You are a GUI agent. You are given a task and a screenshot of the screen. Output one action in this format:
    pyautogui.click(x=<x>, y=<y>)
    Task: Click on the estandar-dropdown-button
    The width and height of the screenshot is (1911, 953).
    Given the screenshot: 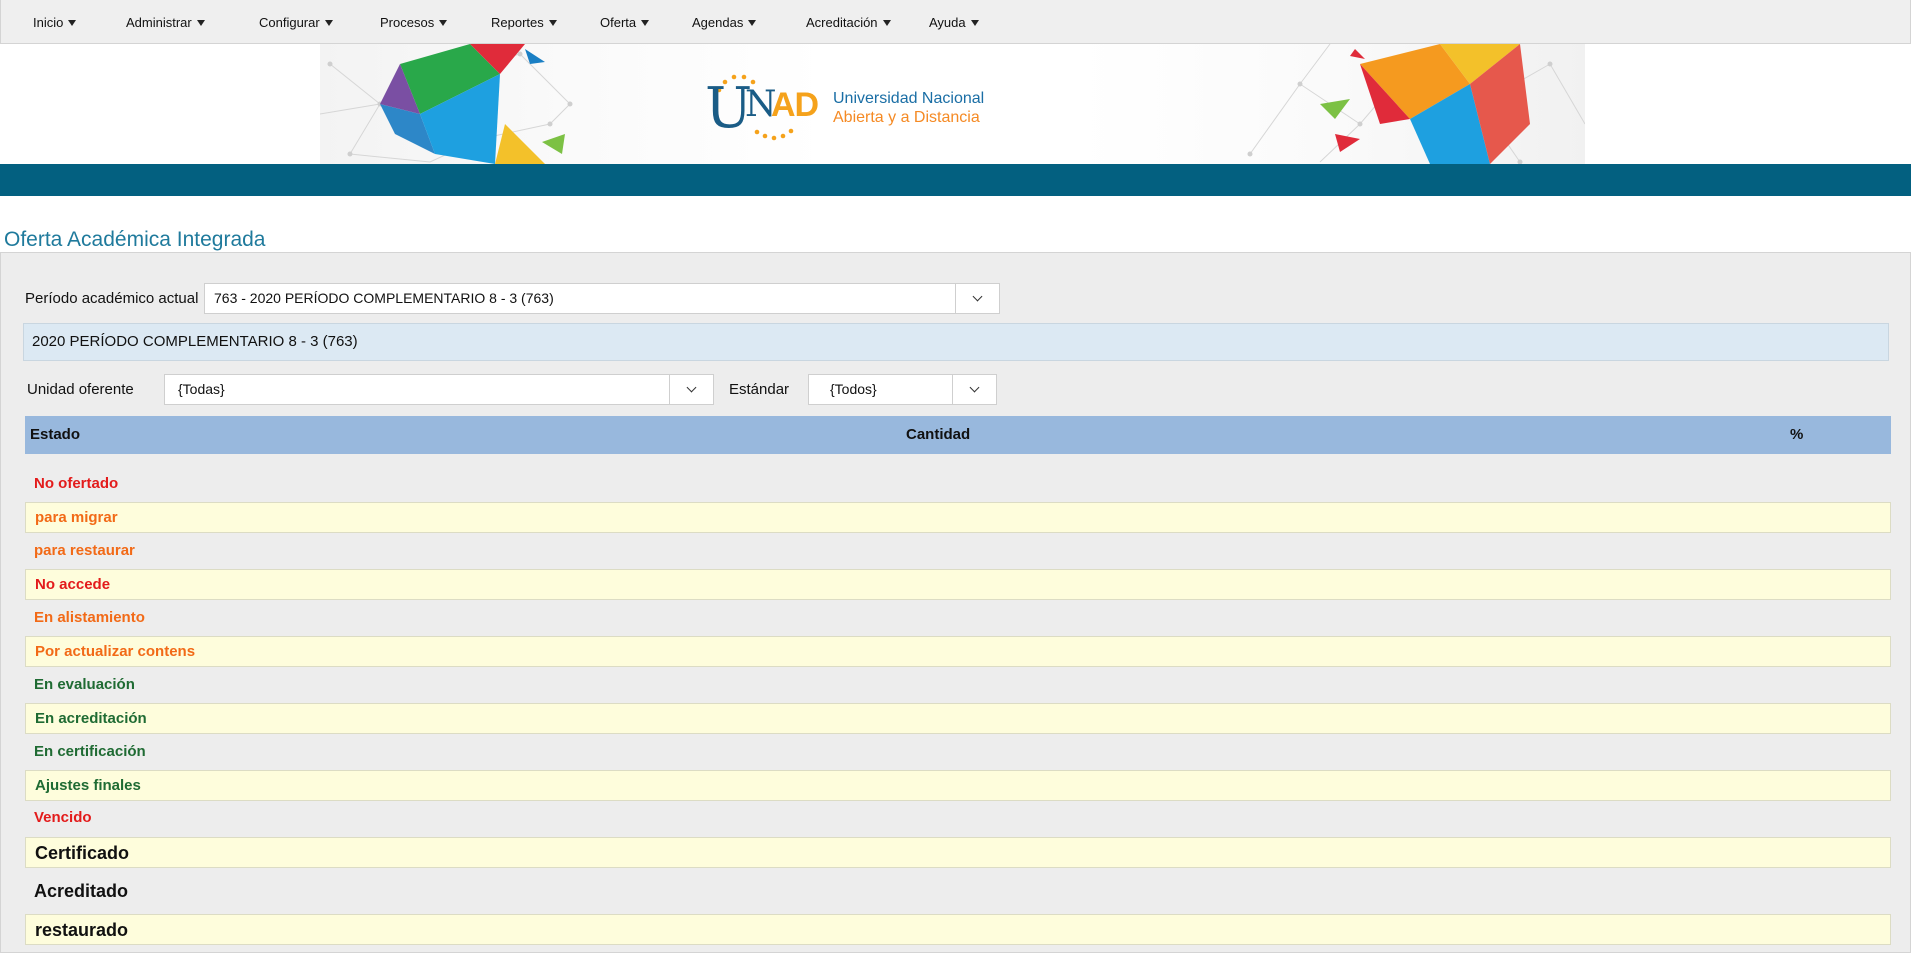 What is the action you would take?
    pyautogui.click(x=974, y=389)
    